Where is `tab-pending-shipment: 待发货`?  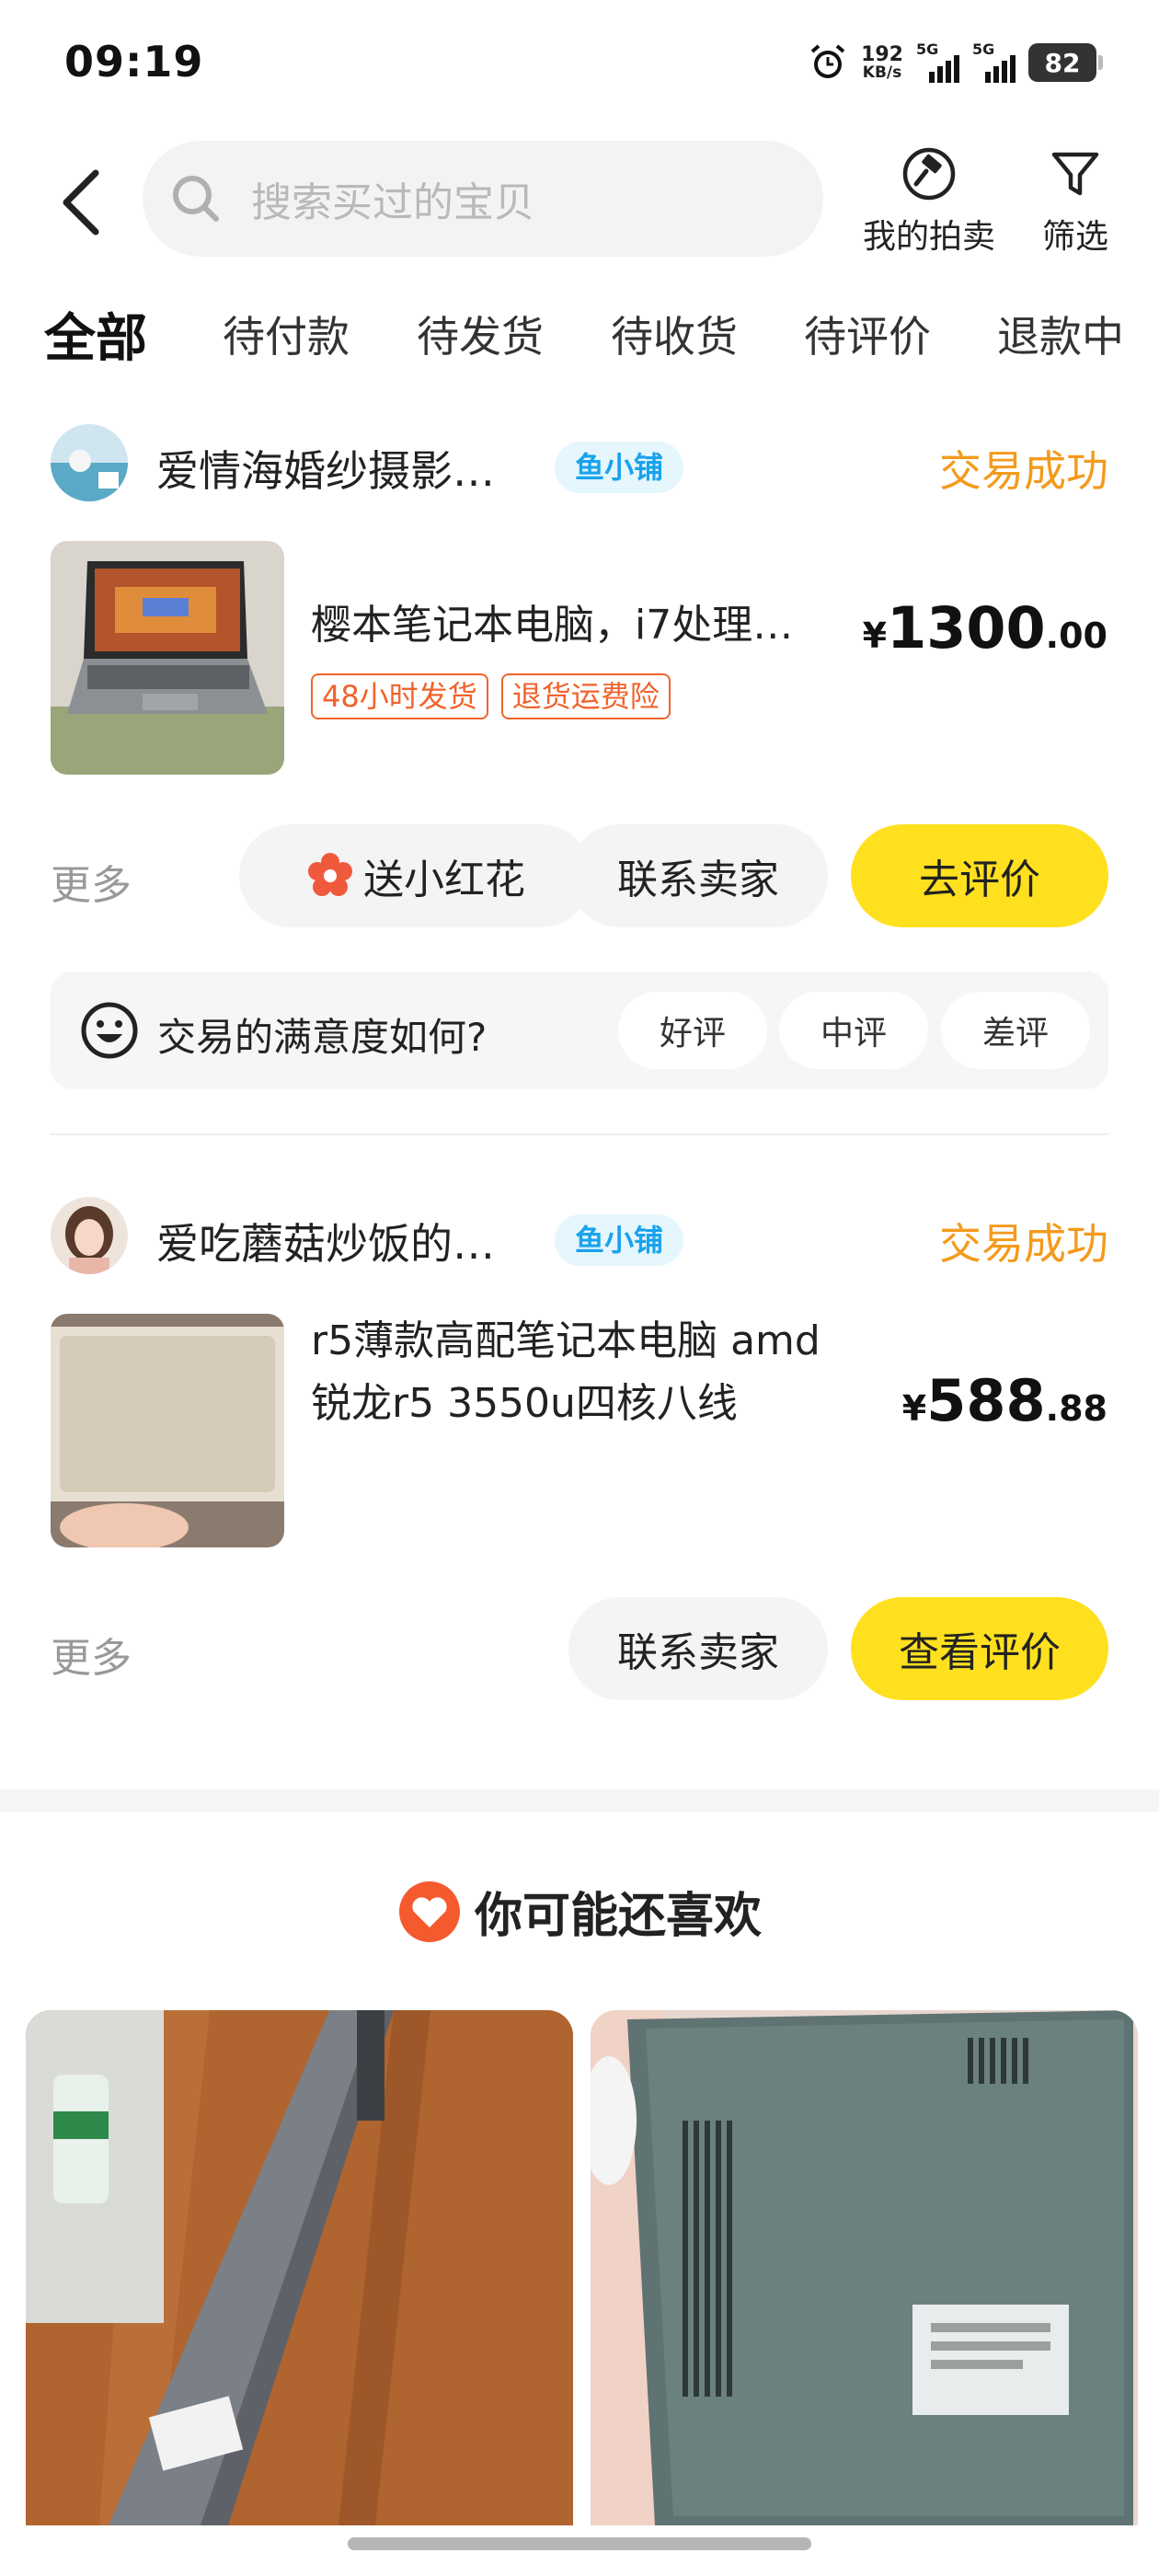
tab-pending-shipment: 待发货 is located at coordinates (480, 334).